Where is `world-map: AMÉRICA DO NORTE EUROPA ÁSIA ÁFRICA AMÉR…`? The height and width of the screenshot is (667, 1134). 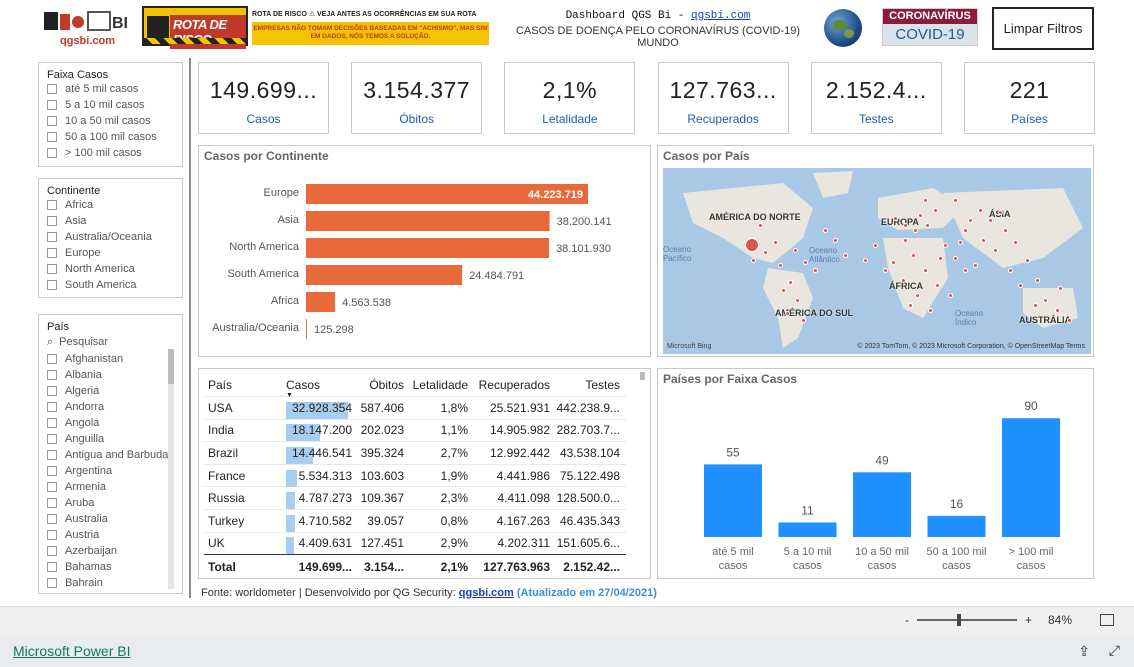 world-map: AMÉRICA DO NORTE EUROPA ÁSIA ÁFRICA AMÉR… is located at coordinates (877, 261).